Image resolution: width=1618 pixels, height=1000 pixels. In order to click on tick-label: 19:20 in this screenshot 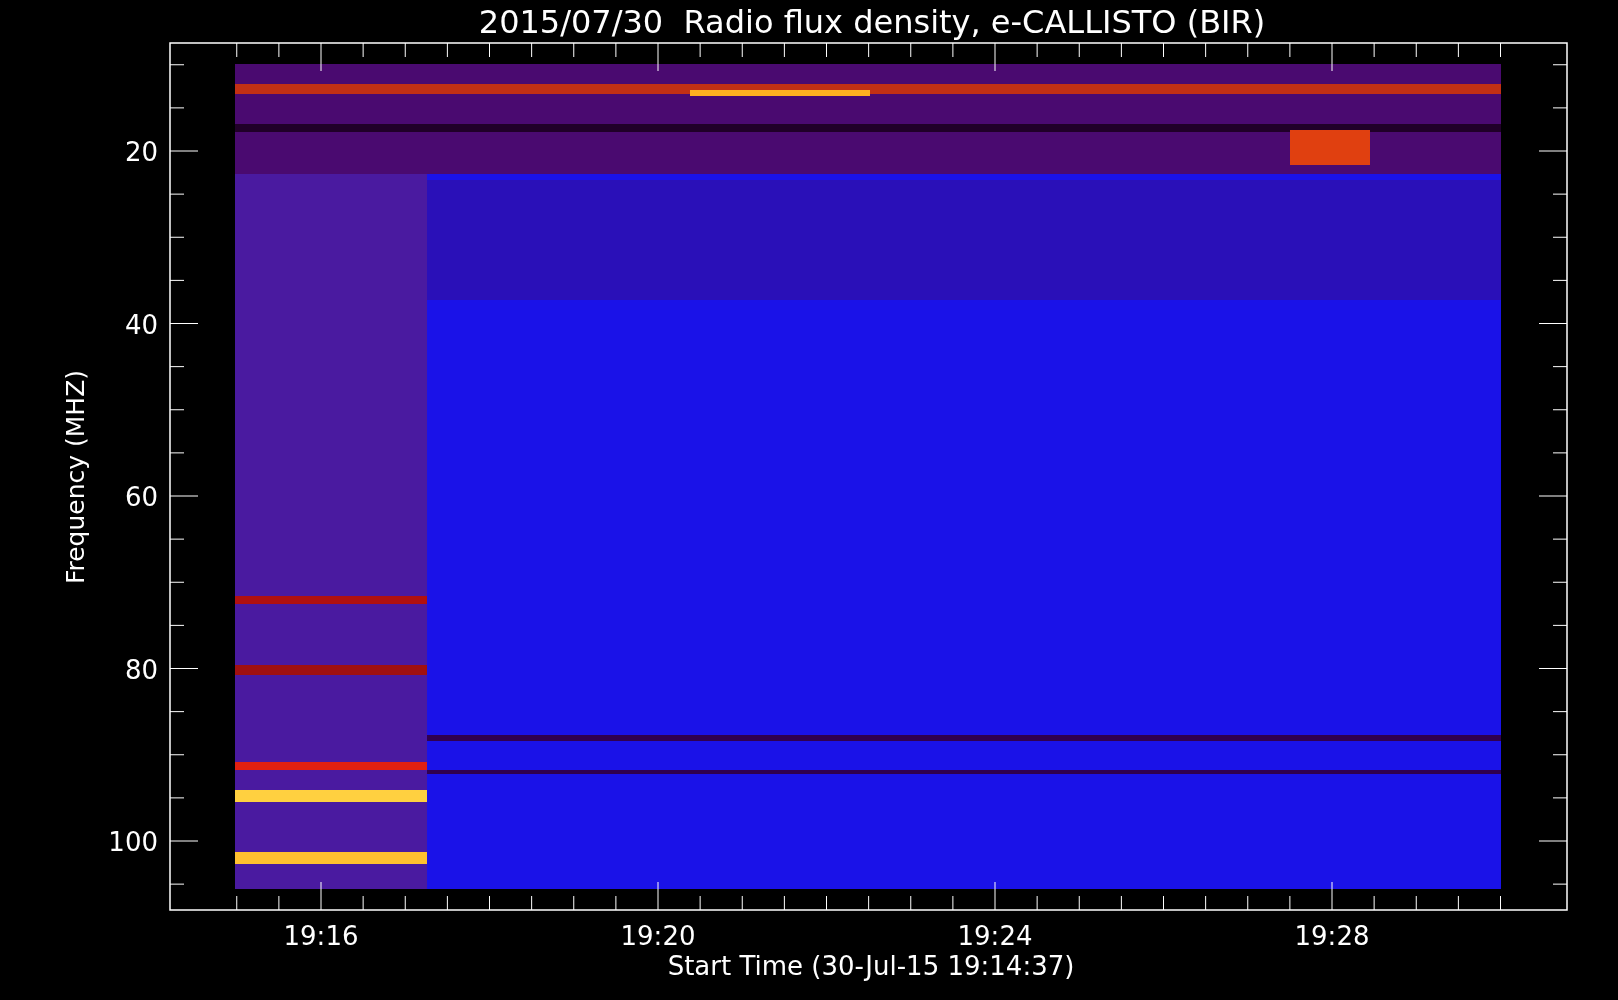, I will do `click(658, 936)`.